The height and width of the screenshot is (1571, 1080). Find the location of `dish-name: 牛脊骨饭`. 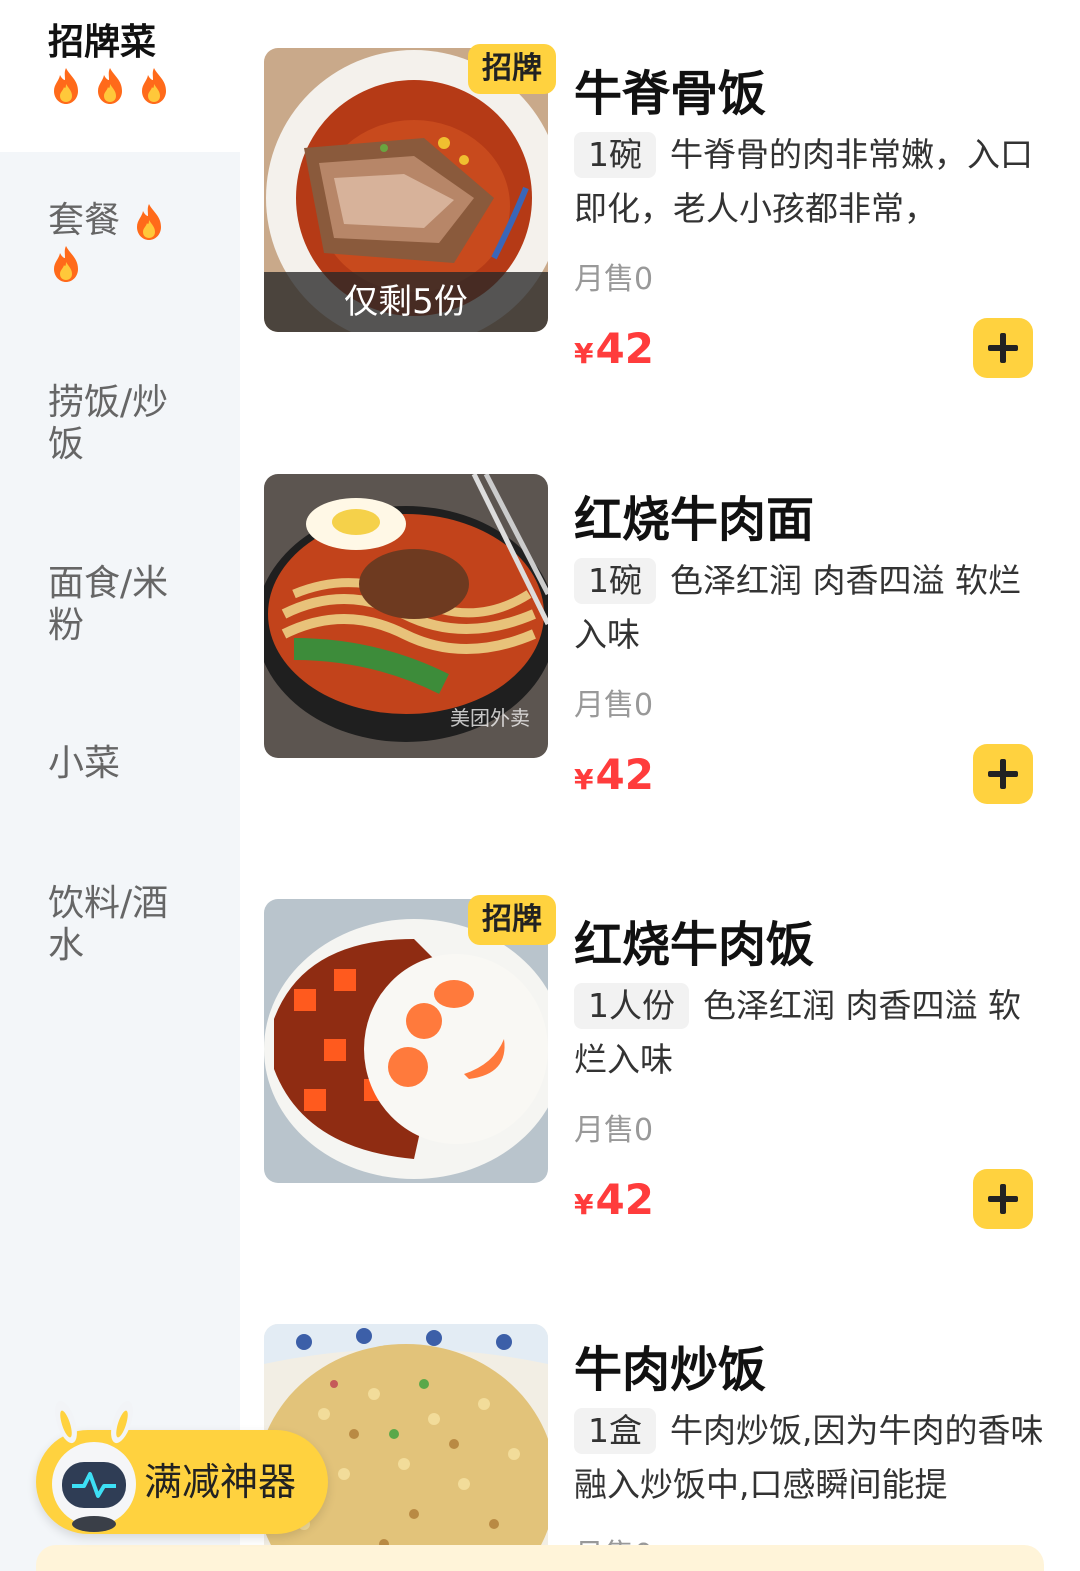

dish-name: 牛脊骨饭 is located at coordinates (670, 94).